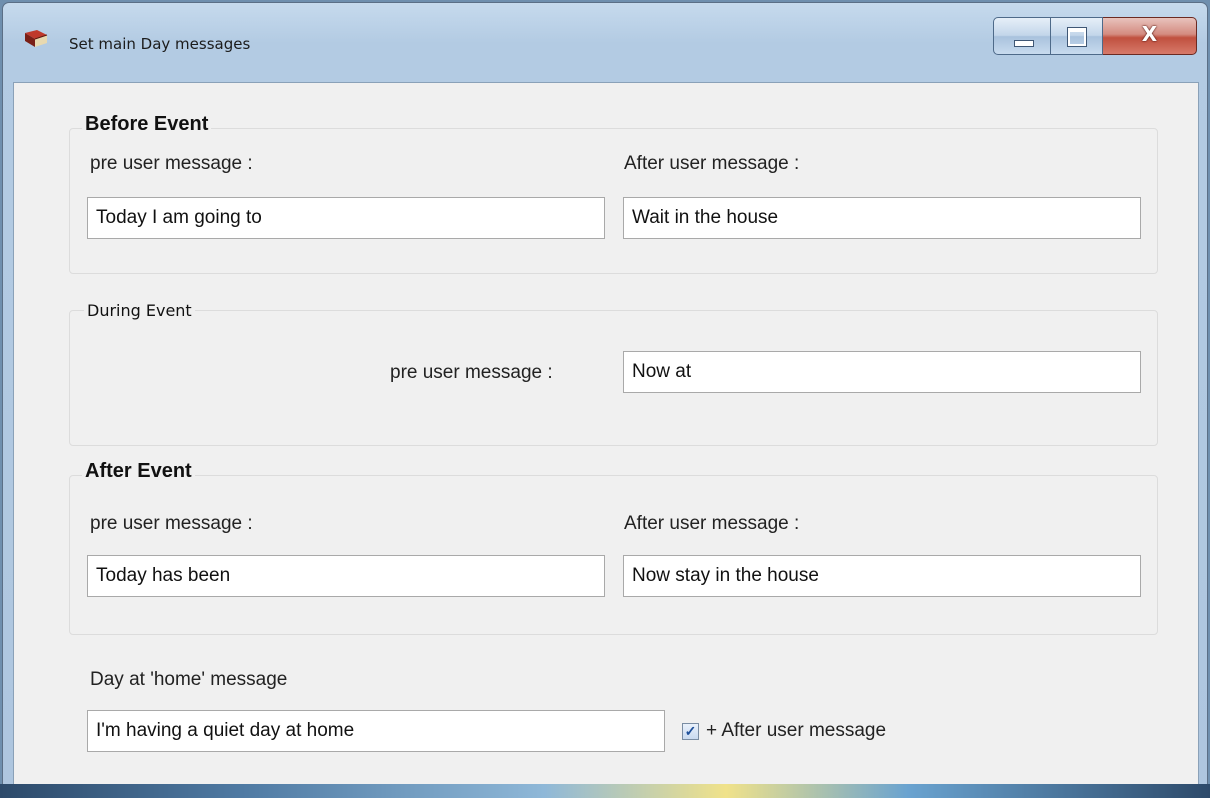 The image size is (1210, 798). I want to click on title-bar: Set main Day messages X, so click(605, 43).